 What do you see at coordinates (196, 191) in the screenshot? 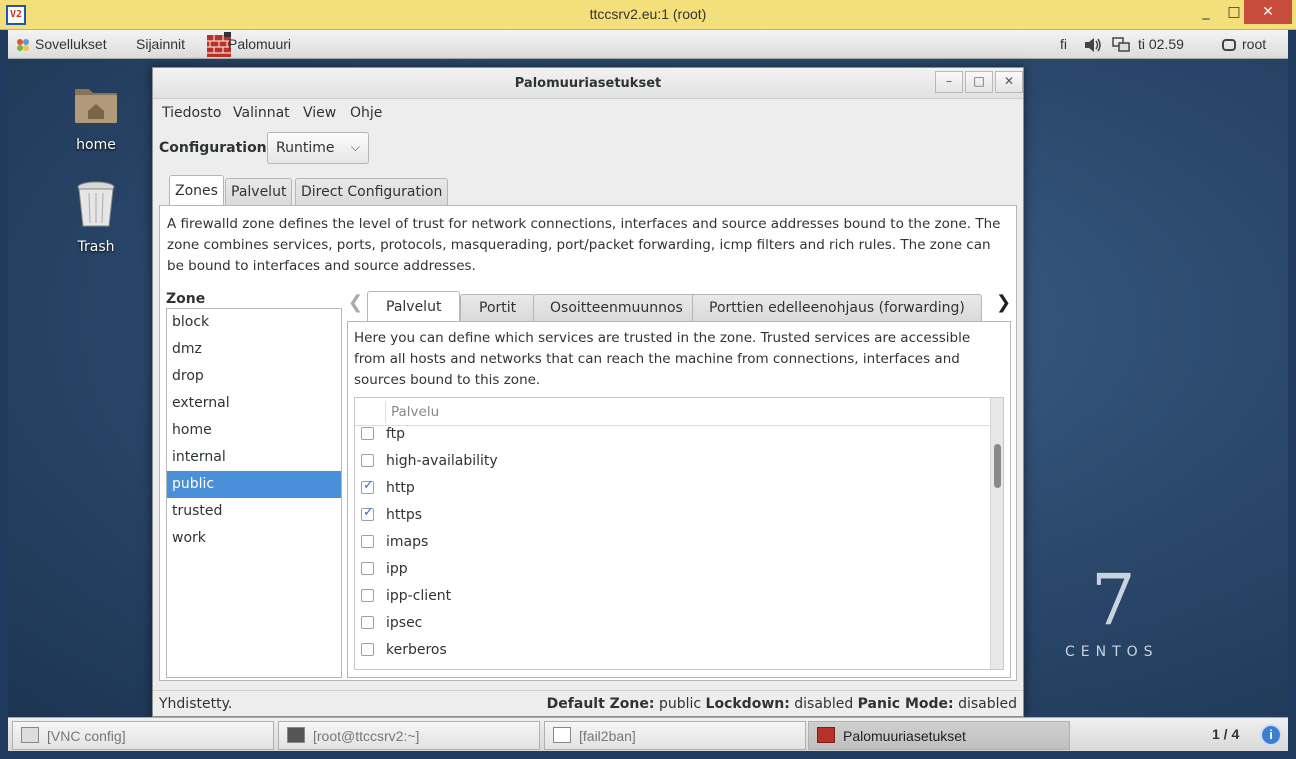
I see `tab-zones: Zones` at bounding box center [196, 191].